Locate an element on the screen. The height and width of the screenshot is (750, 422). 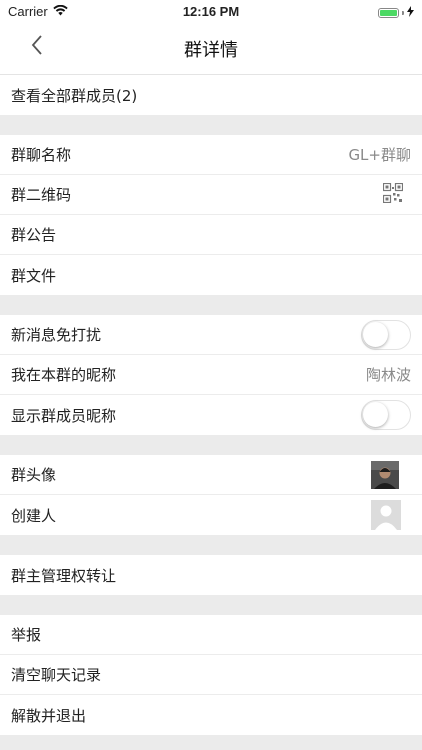
battery-level-fill is located at coordinates (388, 12).